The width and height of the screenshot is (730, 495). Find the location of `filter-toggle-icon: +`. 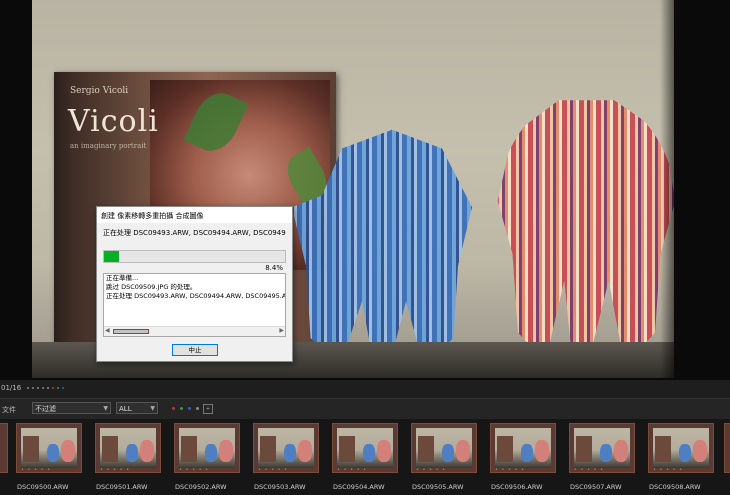

filter-toggle-icon: + is located at coordinates (208, 409).